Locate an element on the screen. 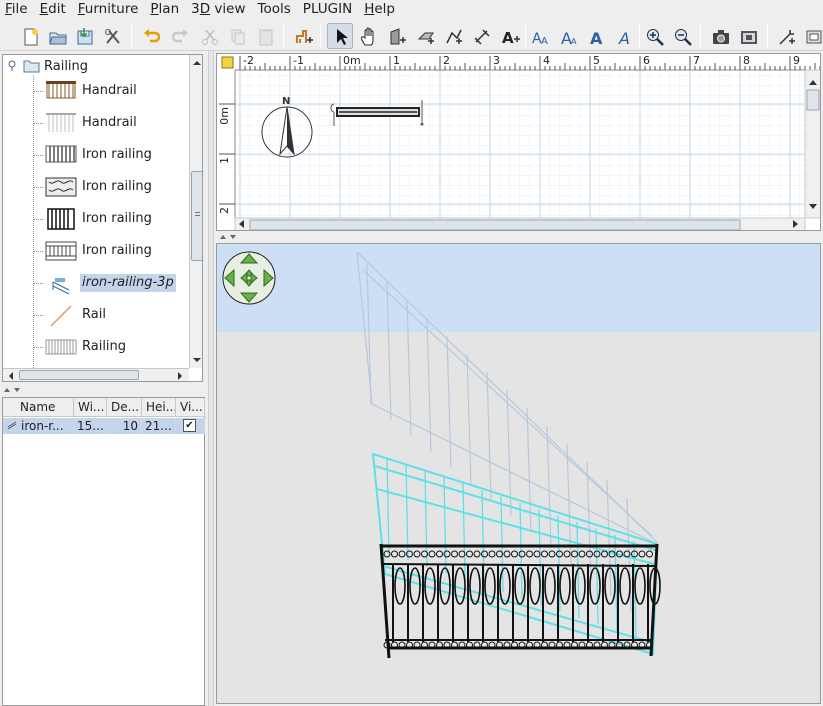  catalog-item: iron-railing-3p is located at coordinates (95, 283).